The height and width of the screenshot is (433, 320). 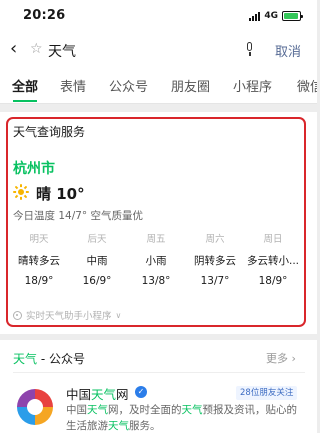 I want to click on divider, so click(x=159, y=372).